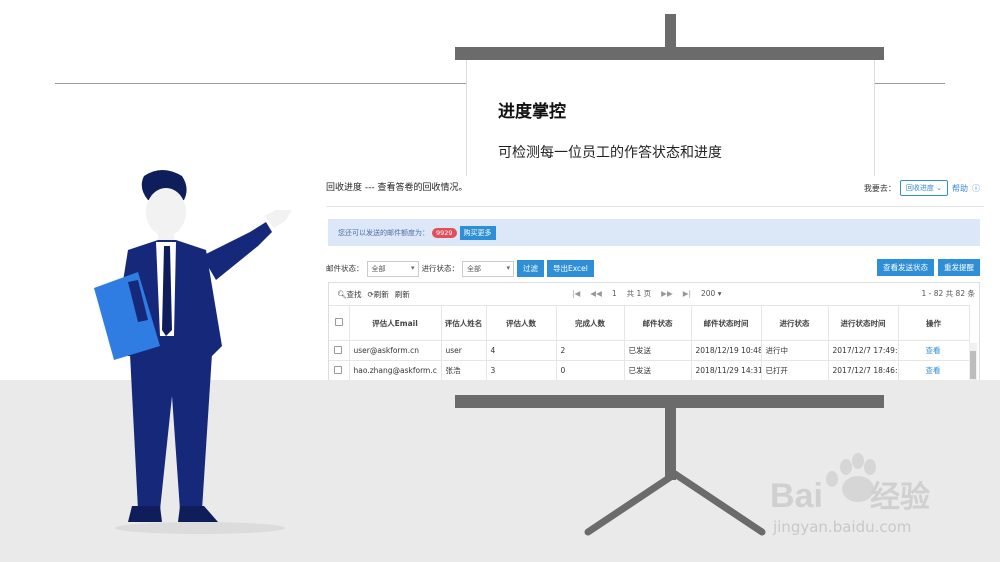 Image resolution: width=1000 pixels, height=562 pixels. Describe the element at coordinates (339, 323) in the screenshot. I see `select-all-checkbox` at that location.